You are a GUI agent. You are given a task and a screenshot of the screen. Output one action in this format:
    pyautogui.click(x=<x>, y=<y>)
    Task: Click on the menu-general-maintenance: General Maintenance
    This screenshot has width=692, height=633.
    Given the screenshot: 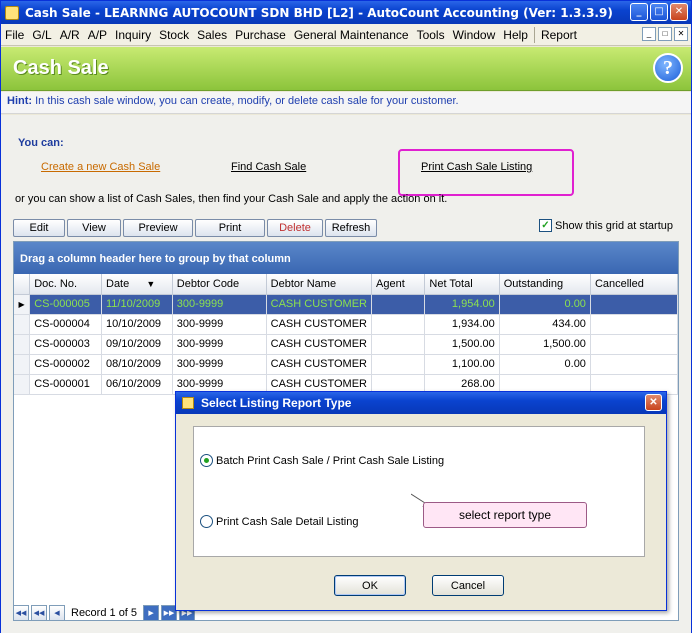 What is the action you would take?
    pyautogui.click(x=351, y=35)
    